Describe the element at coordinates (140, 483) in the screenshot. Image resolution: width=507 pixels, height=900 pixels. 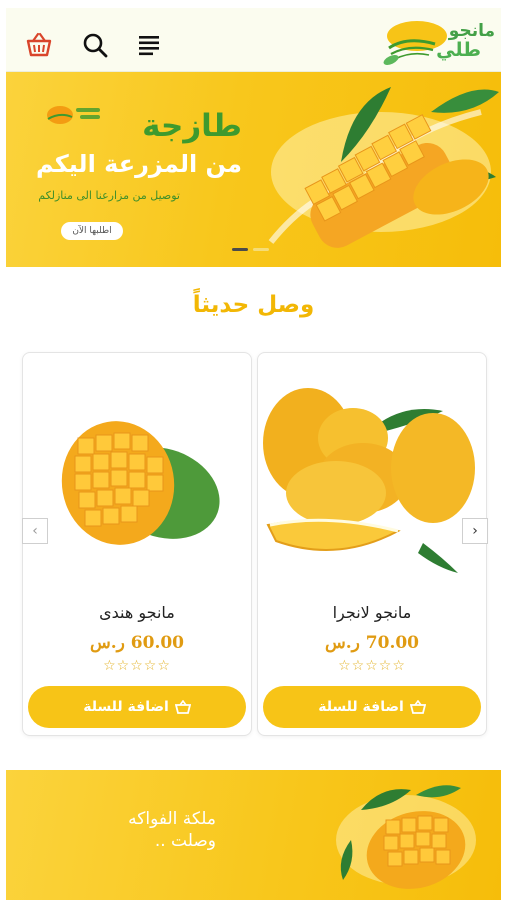
I see `product-image-hindi-mango` at that location.